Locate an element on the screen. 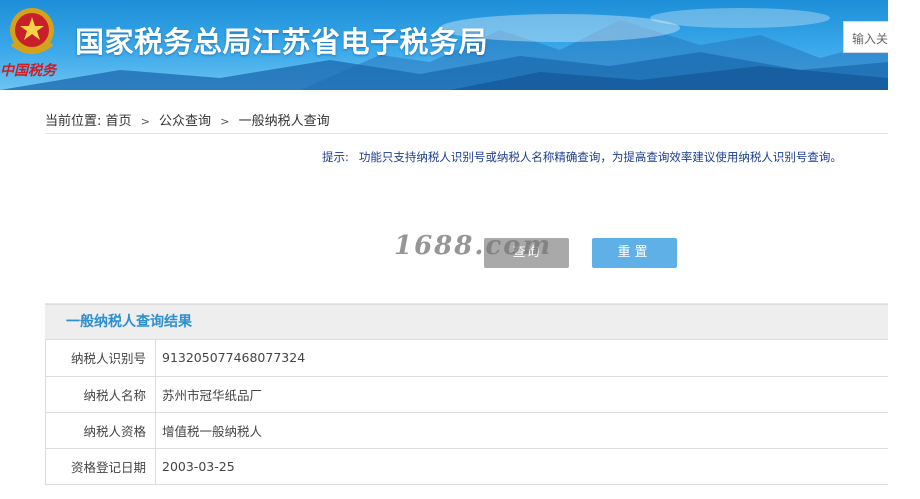 This screenshot has height=499, width=920. breadcrumb-home: 首页 is located at coordinates (119, 121).